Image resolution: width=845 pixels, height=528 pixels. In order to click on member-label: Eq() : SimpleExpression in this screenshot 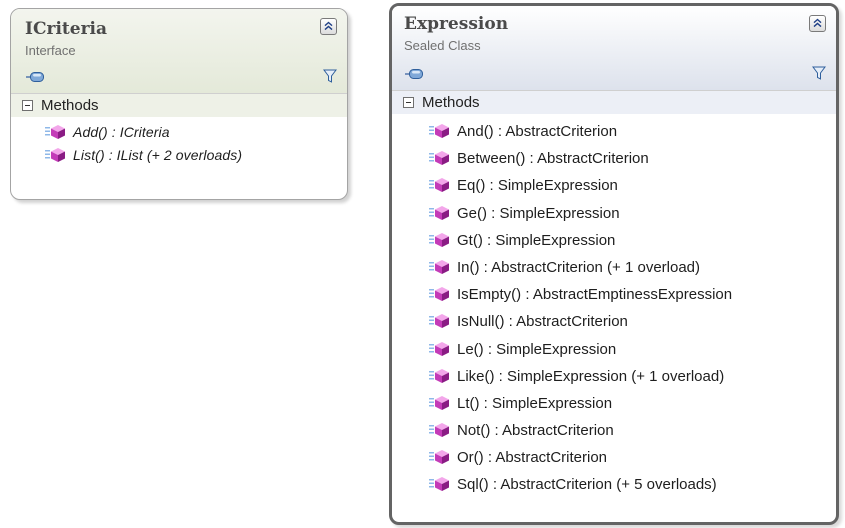, I will do `click(537, 186)`.